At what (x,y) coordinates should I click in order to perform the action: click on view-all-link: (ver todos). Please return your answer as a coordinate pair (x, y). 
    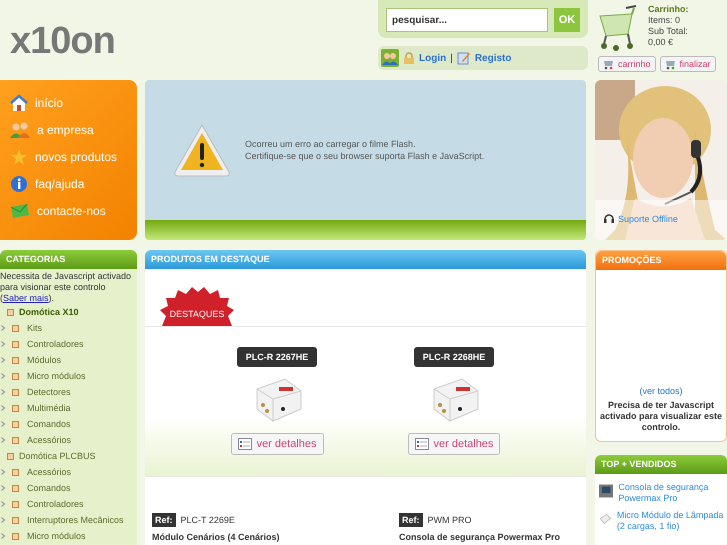
    Looking at the image, I should click on (661, 391).